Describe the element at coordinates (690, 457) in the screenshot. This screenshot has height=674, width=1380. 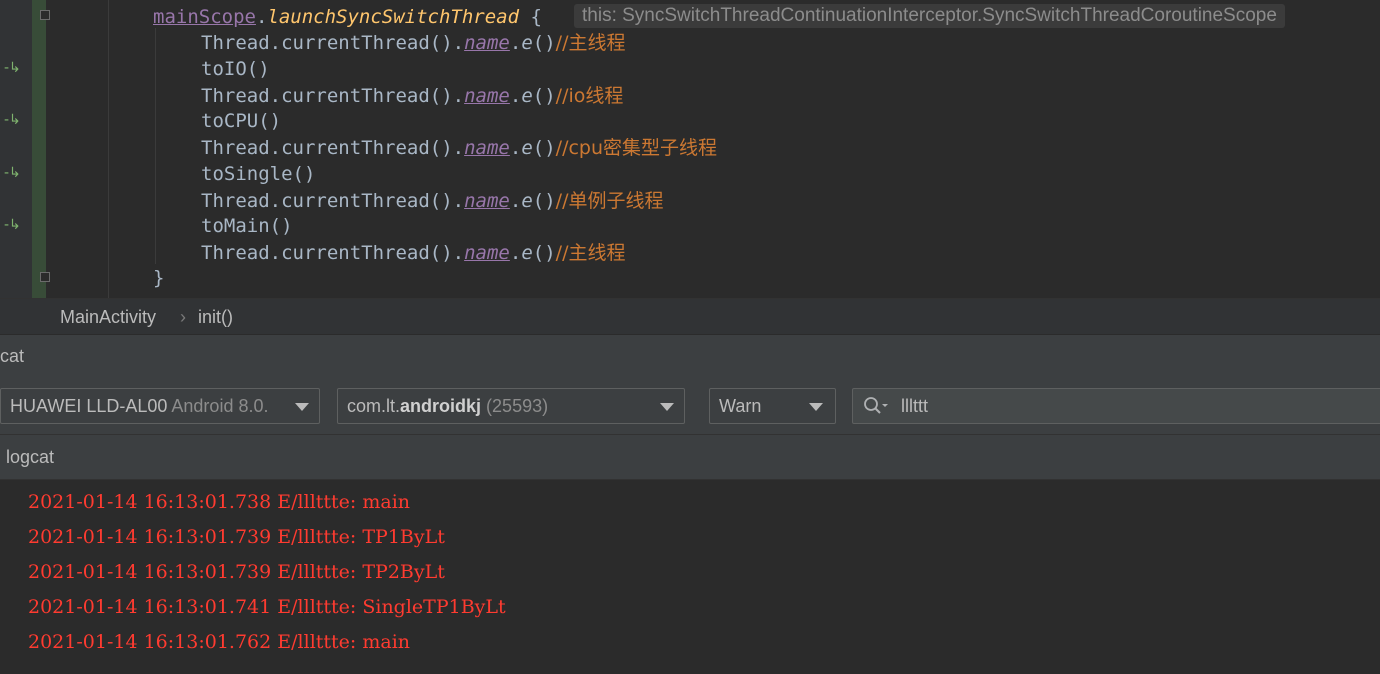
I see `logcat-tab: logcat` at that location.